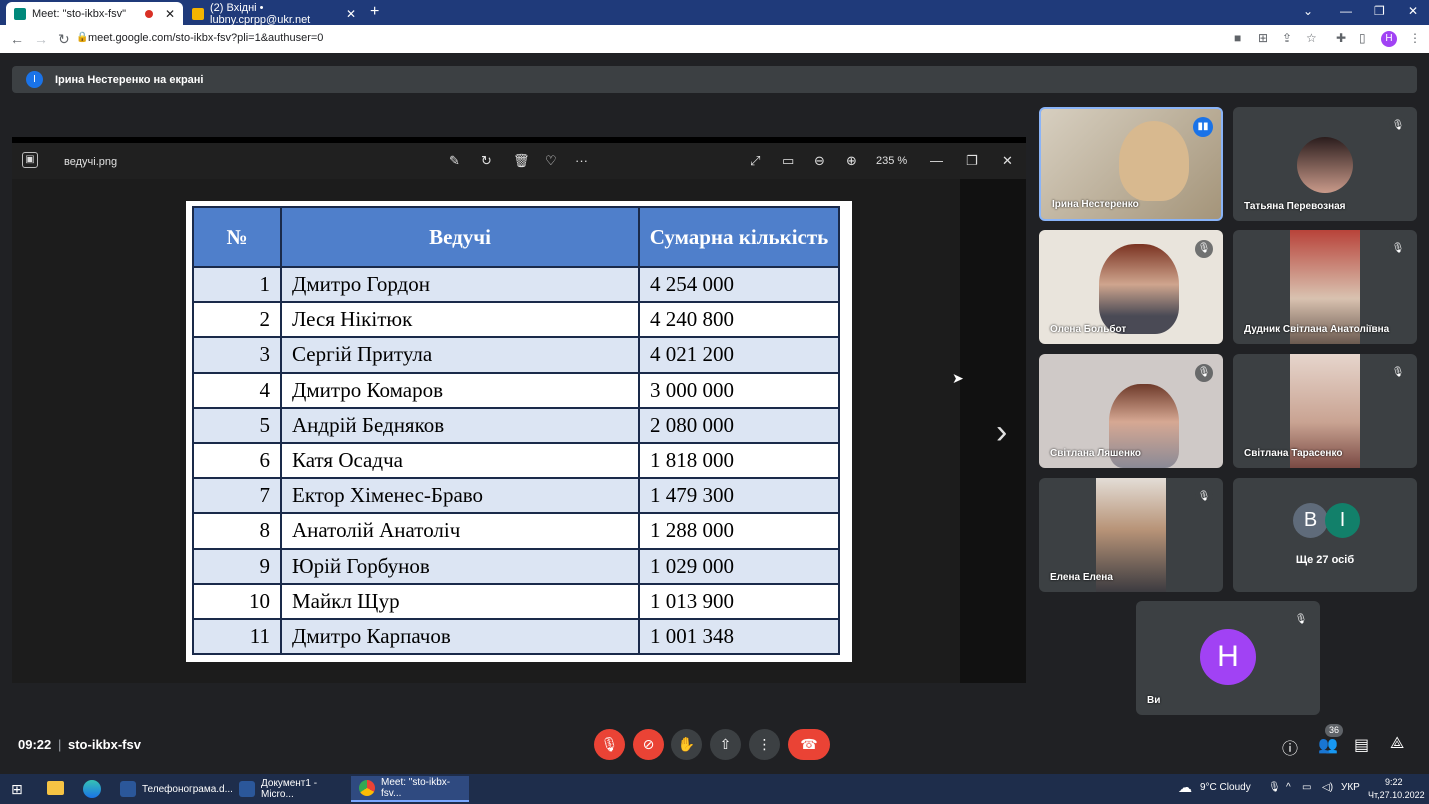  What do you see at coordinates (64, 39) in the screenshot?
I see `reload-icon: ↻` at bounding box center [64, 39].